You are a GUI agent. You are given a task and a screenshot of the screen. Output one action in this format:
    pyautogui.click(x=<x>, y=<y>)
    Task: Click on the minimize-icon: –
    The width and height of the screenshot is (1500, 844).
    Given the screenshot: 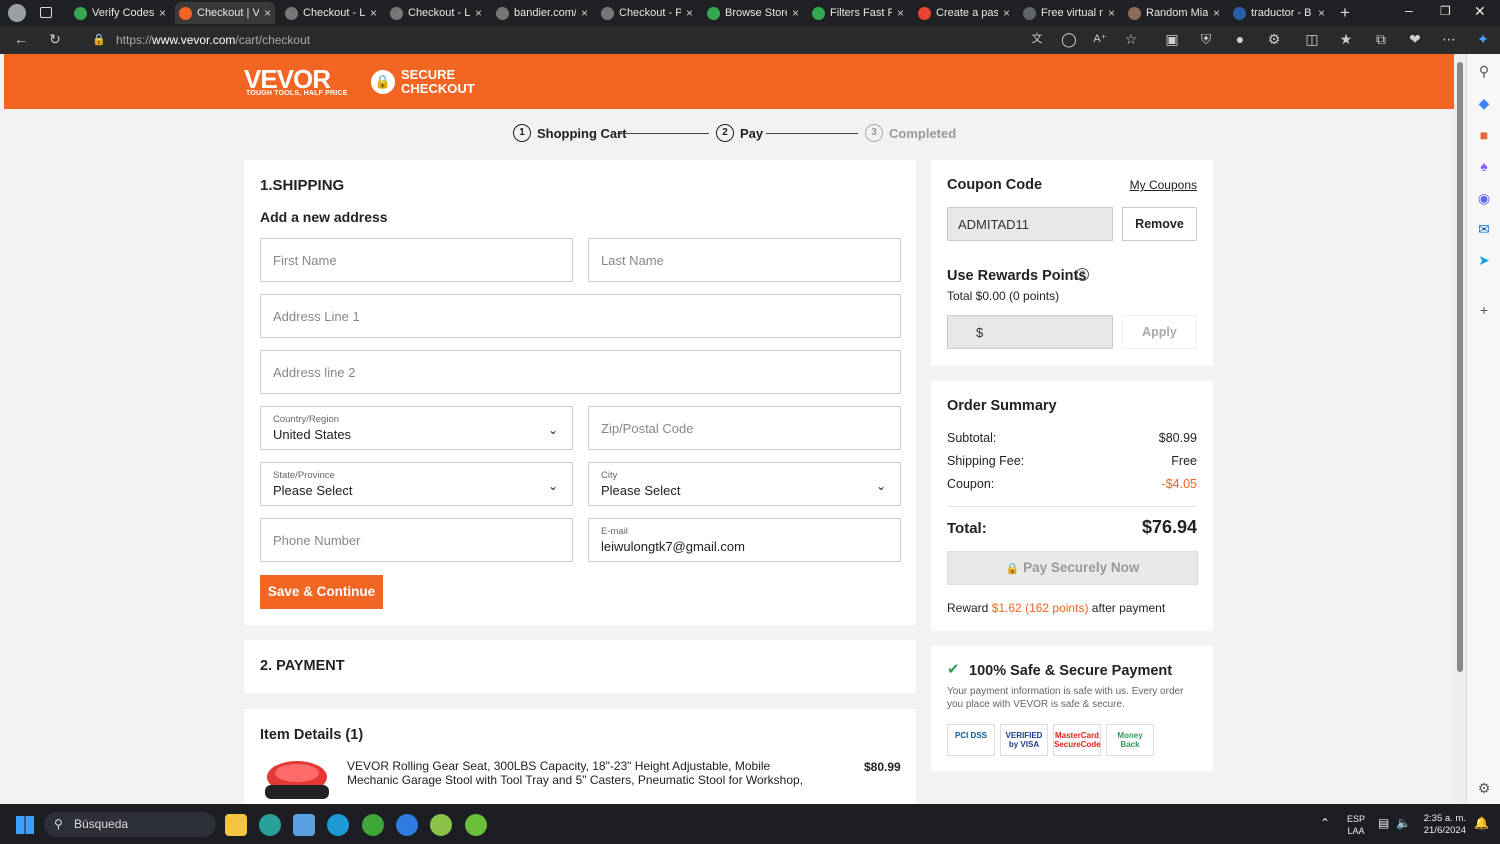 What is the action you would take?
    pyautogui.click(x=1409, y=10)
    